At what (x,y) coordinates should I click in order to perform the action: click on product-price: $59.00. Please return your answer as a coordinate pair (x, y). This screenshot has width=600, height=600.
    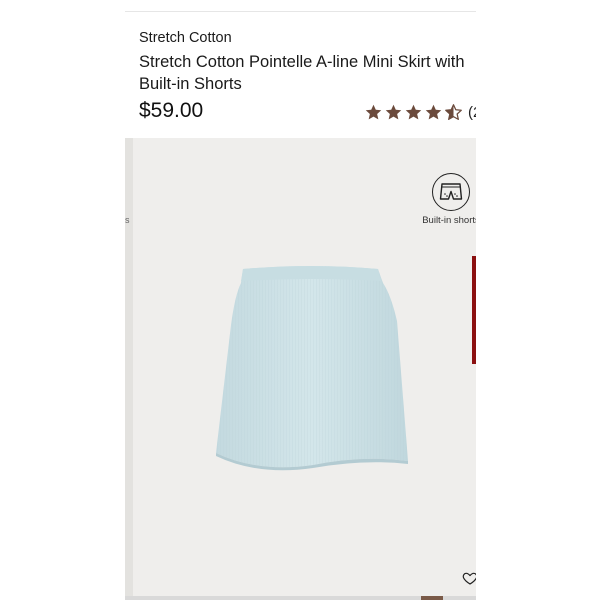
    Looking at the image, I should click on (171, 110).